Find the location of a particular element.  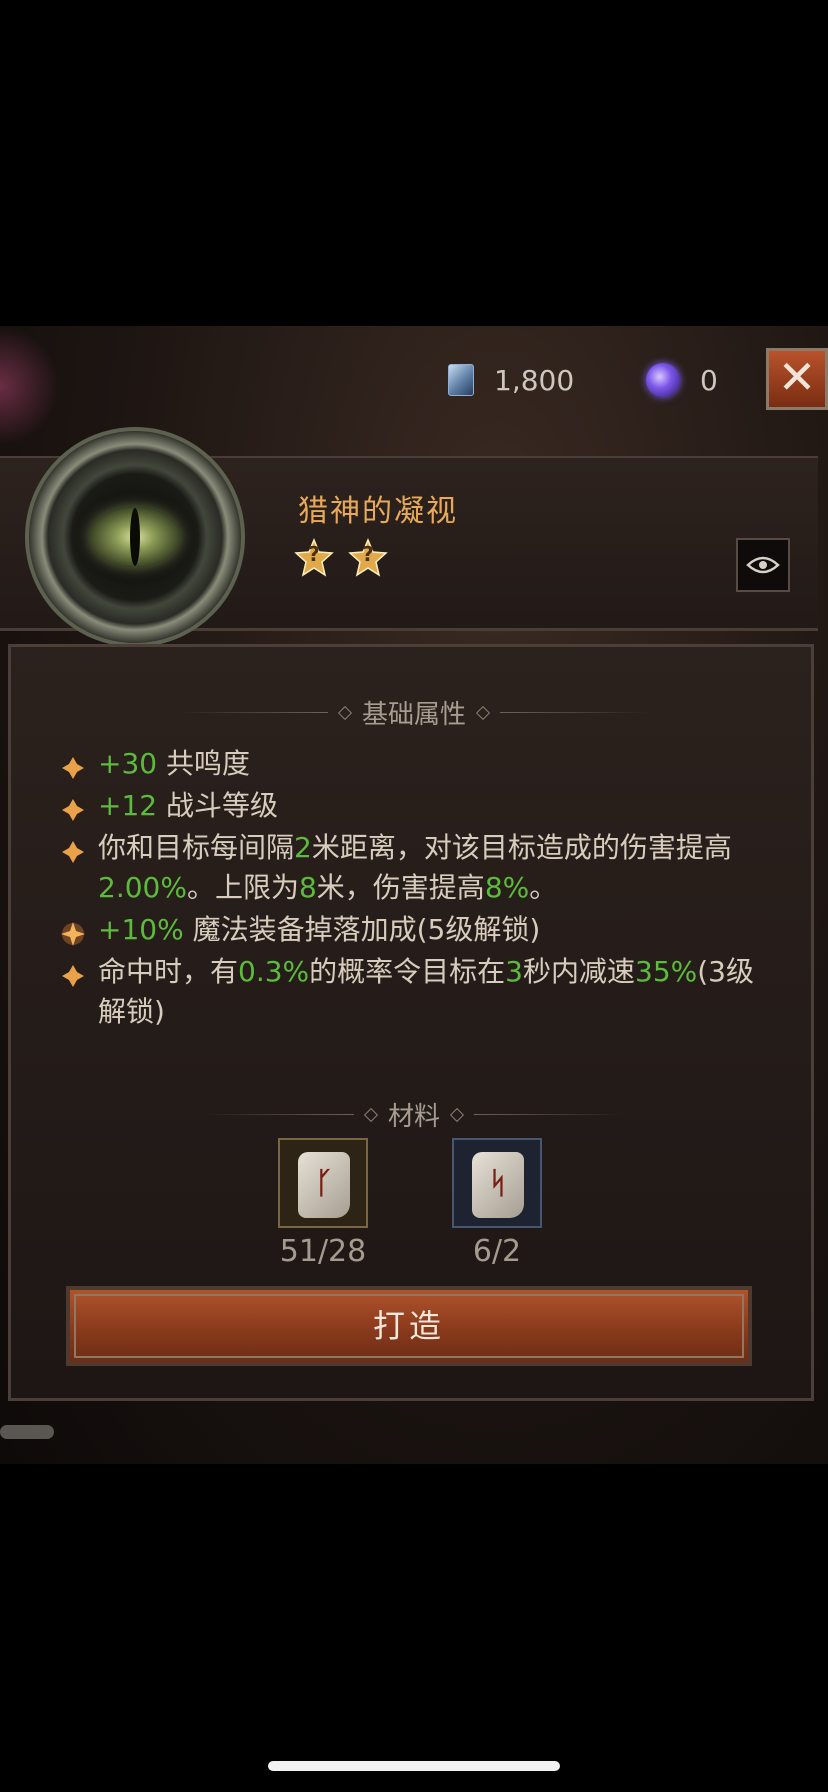

eye-icon is located at coordinates (763, 565).